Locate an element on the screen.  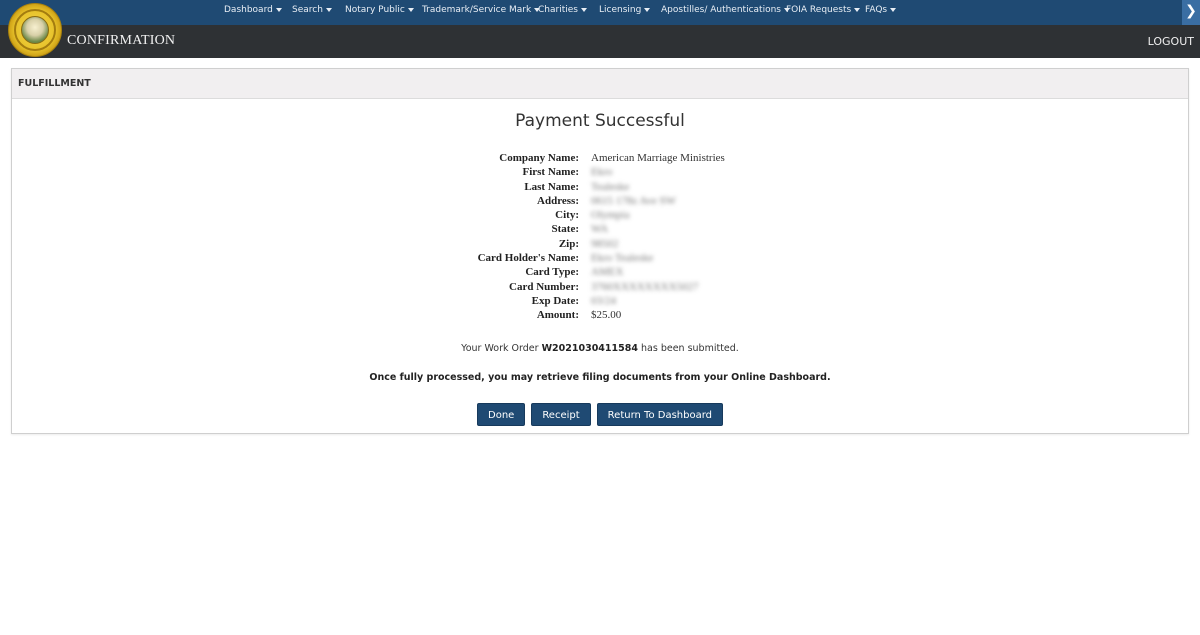
detail-row-exp-date: Exp Date: 03/24 is located at coordinates (600, 302).